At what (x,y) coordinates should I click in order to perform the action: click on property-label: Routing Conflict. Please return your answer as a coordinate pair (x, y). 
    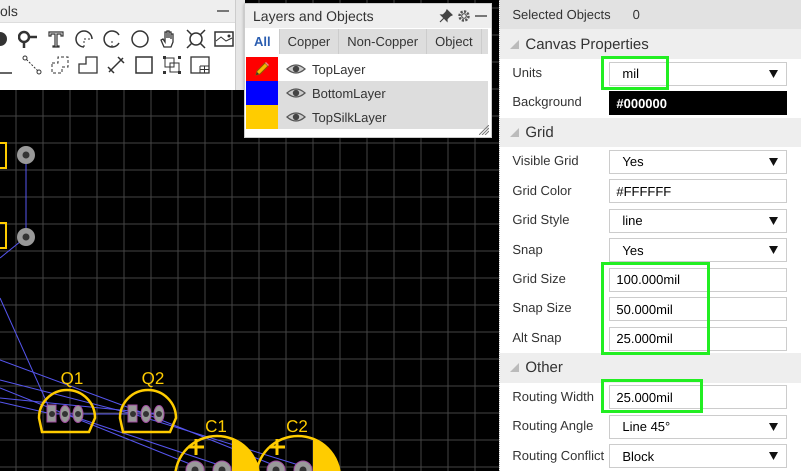
    Looking at the image, I should click on (558, 454).